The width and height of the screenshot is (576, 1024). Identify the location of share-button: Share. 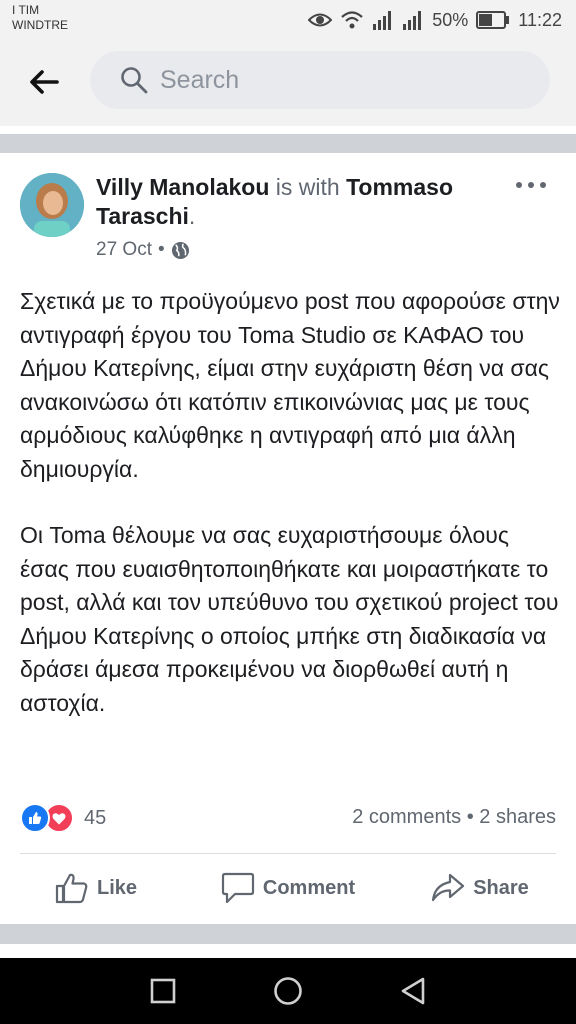
(480, 888).